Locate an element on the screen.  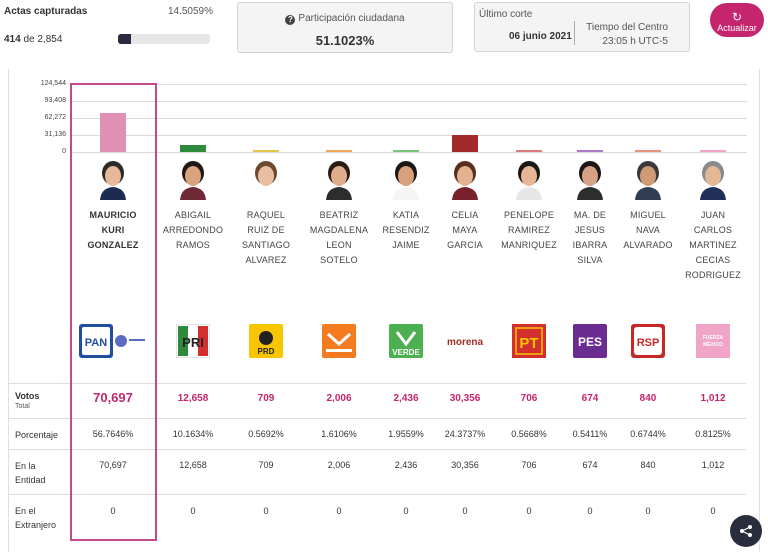
candidate-column: RAQUEL RUIZ DE SANTIAGO ALVAREZ is located at coordinates (266, 214).